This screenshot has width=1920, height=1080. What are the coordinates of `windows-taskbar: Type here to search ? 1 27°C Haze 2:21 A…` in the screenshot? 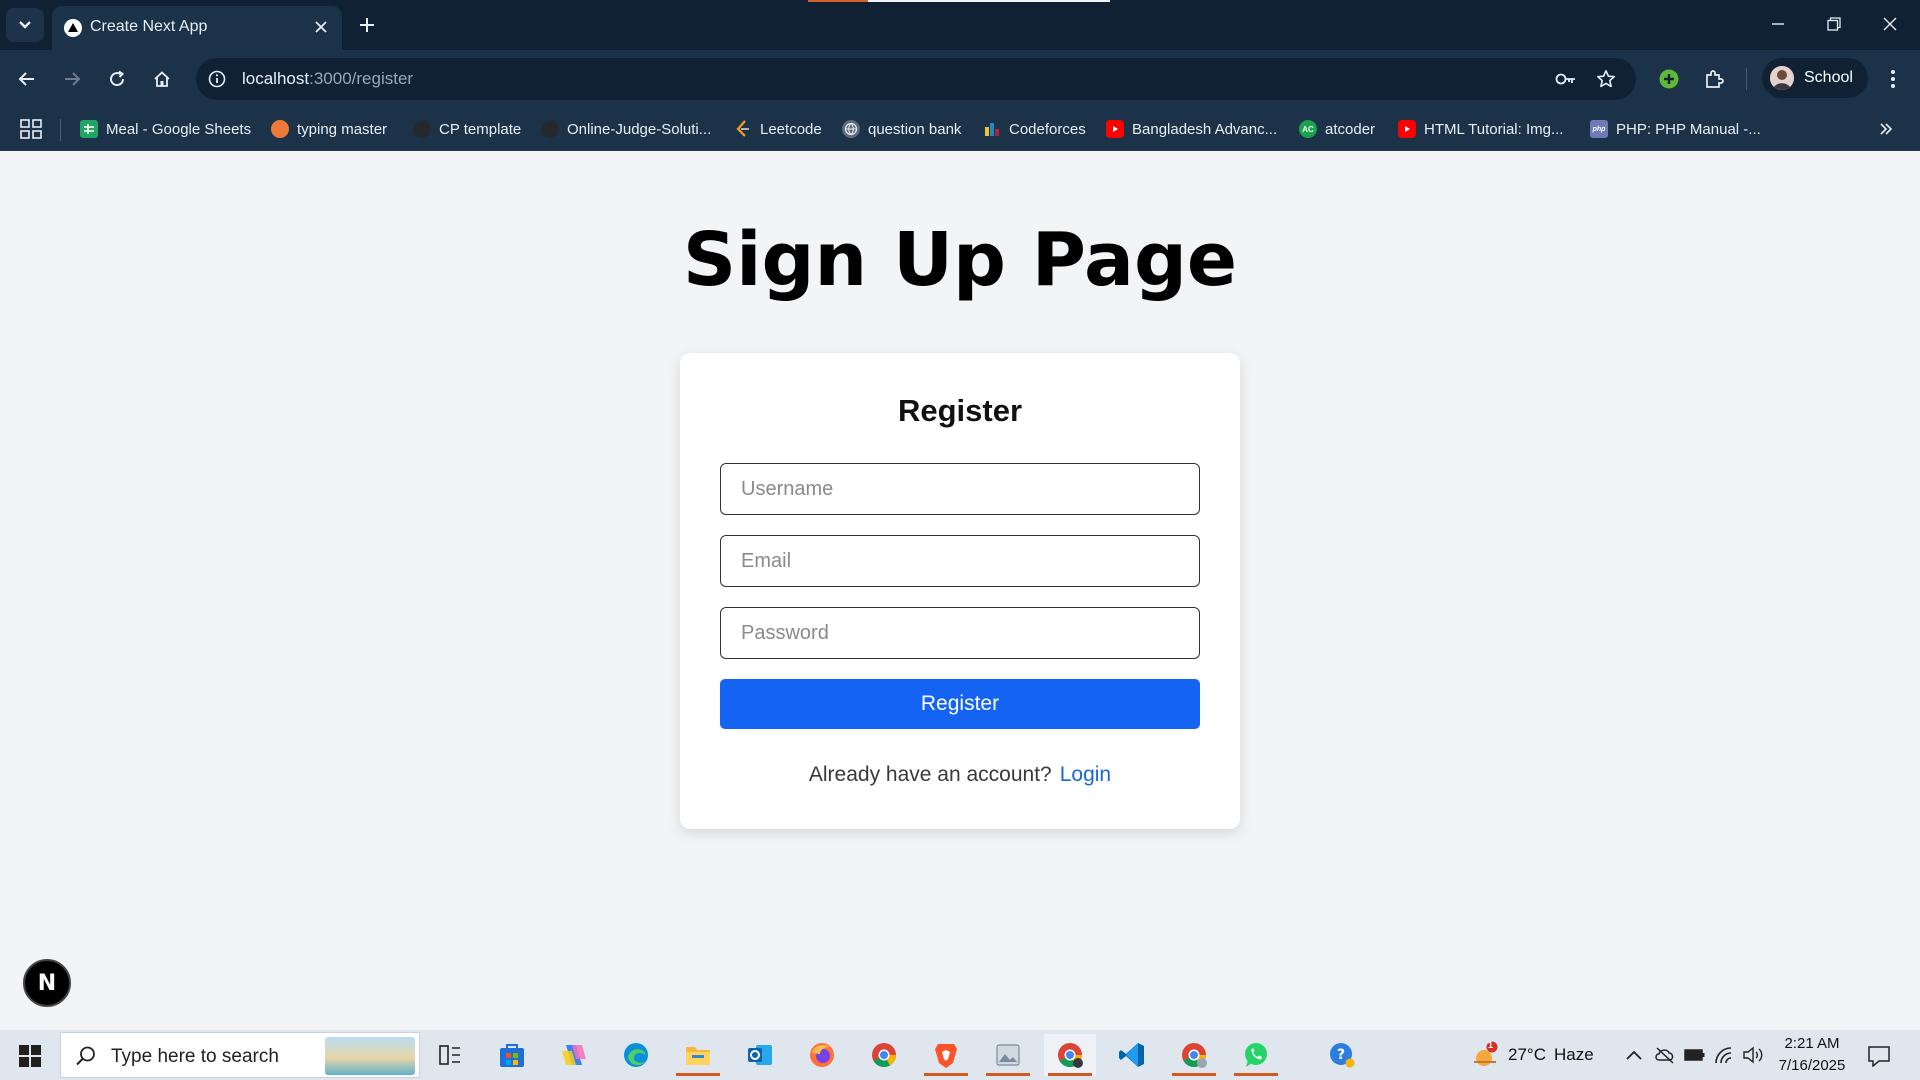 It's located at (960, 1055).